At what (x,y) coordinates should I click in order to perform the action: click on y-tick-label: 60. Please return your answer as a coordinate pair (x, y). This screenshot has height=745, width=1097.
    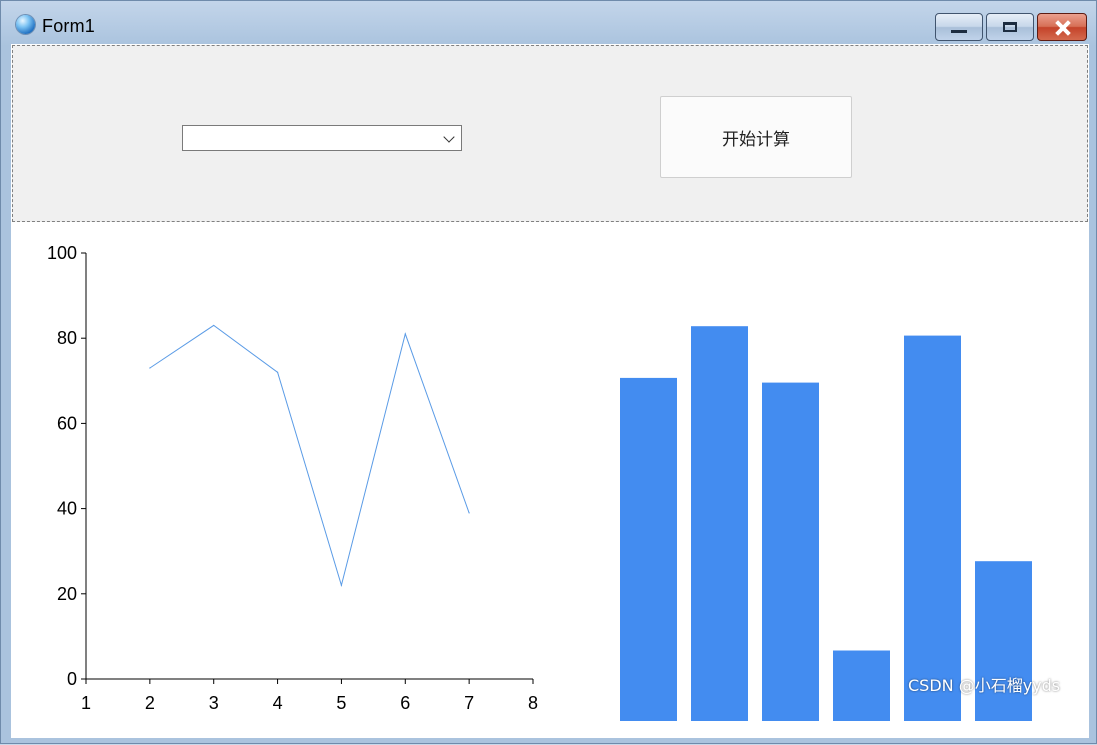
    Looking at the image, I should click on (67, 423).